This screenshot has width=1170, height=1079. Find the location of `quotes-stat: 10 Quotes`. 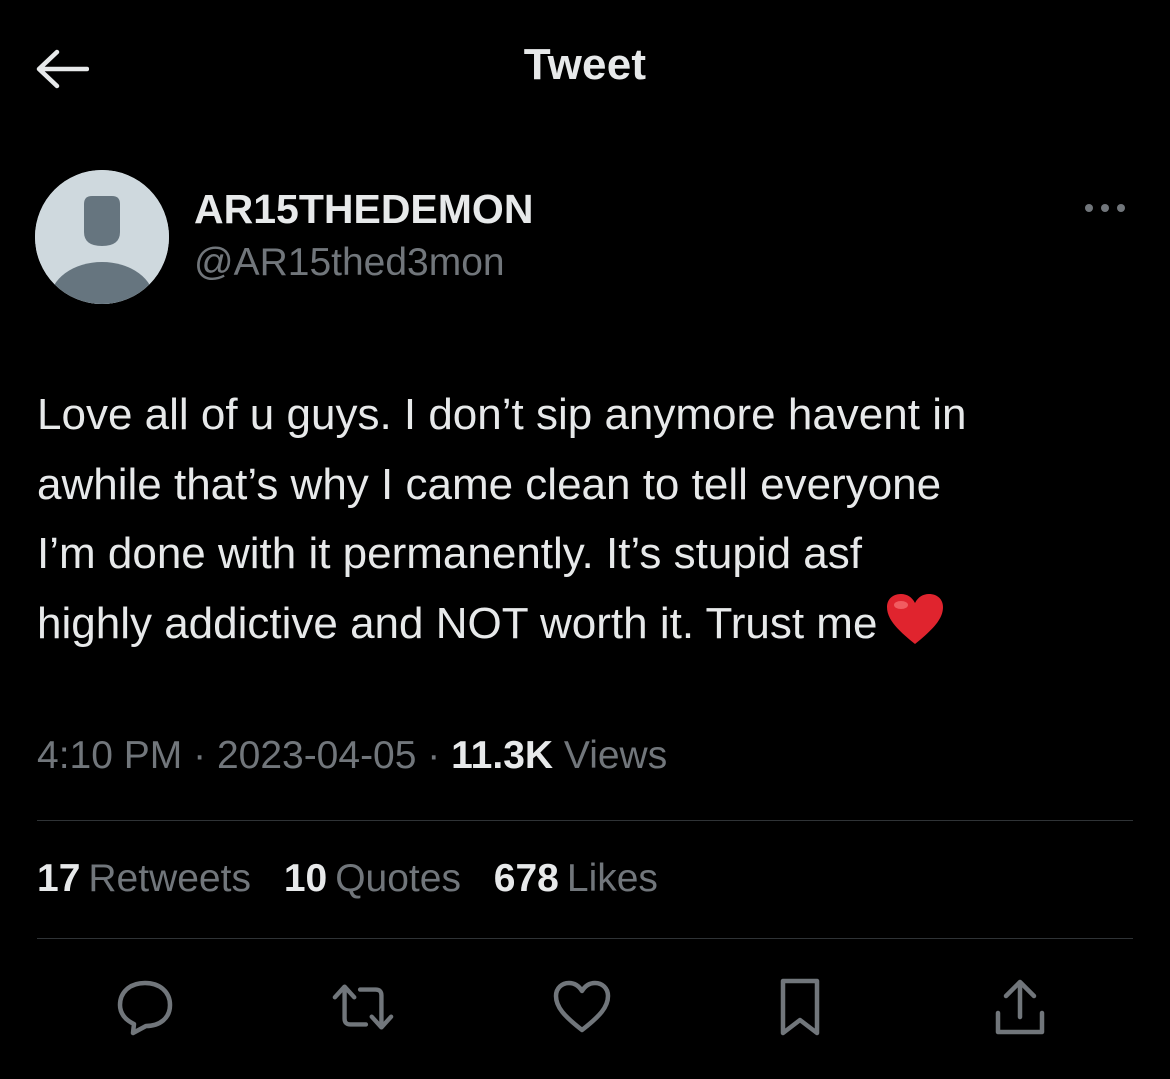

quotes-stat: 10 Quotes is located at coordinates (372, 879).